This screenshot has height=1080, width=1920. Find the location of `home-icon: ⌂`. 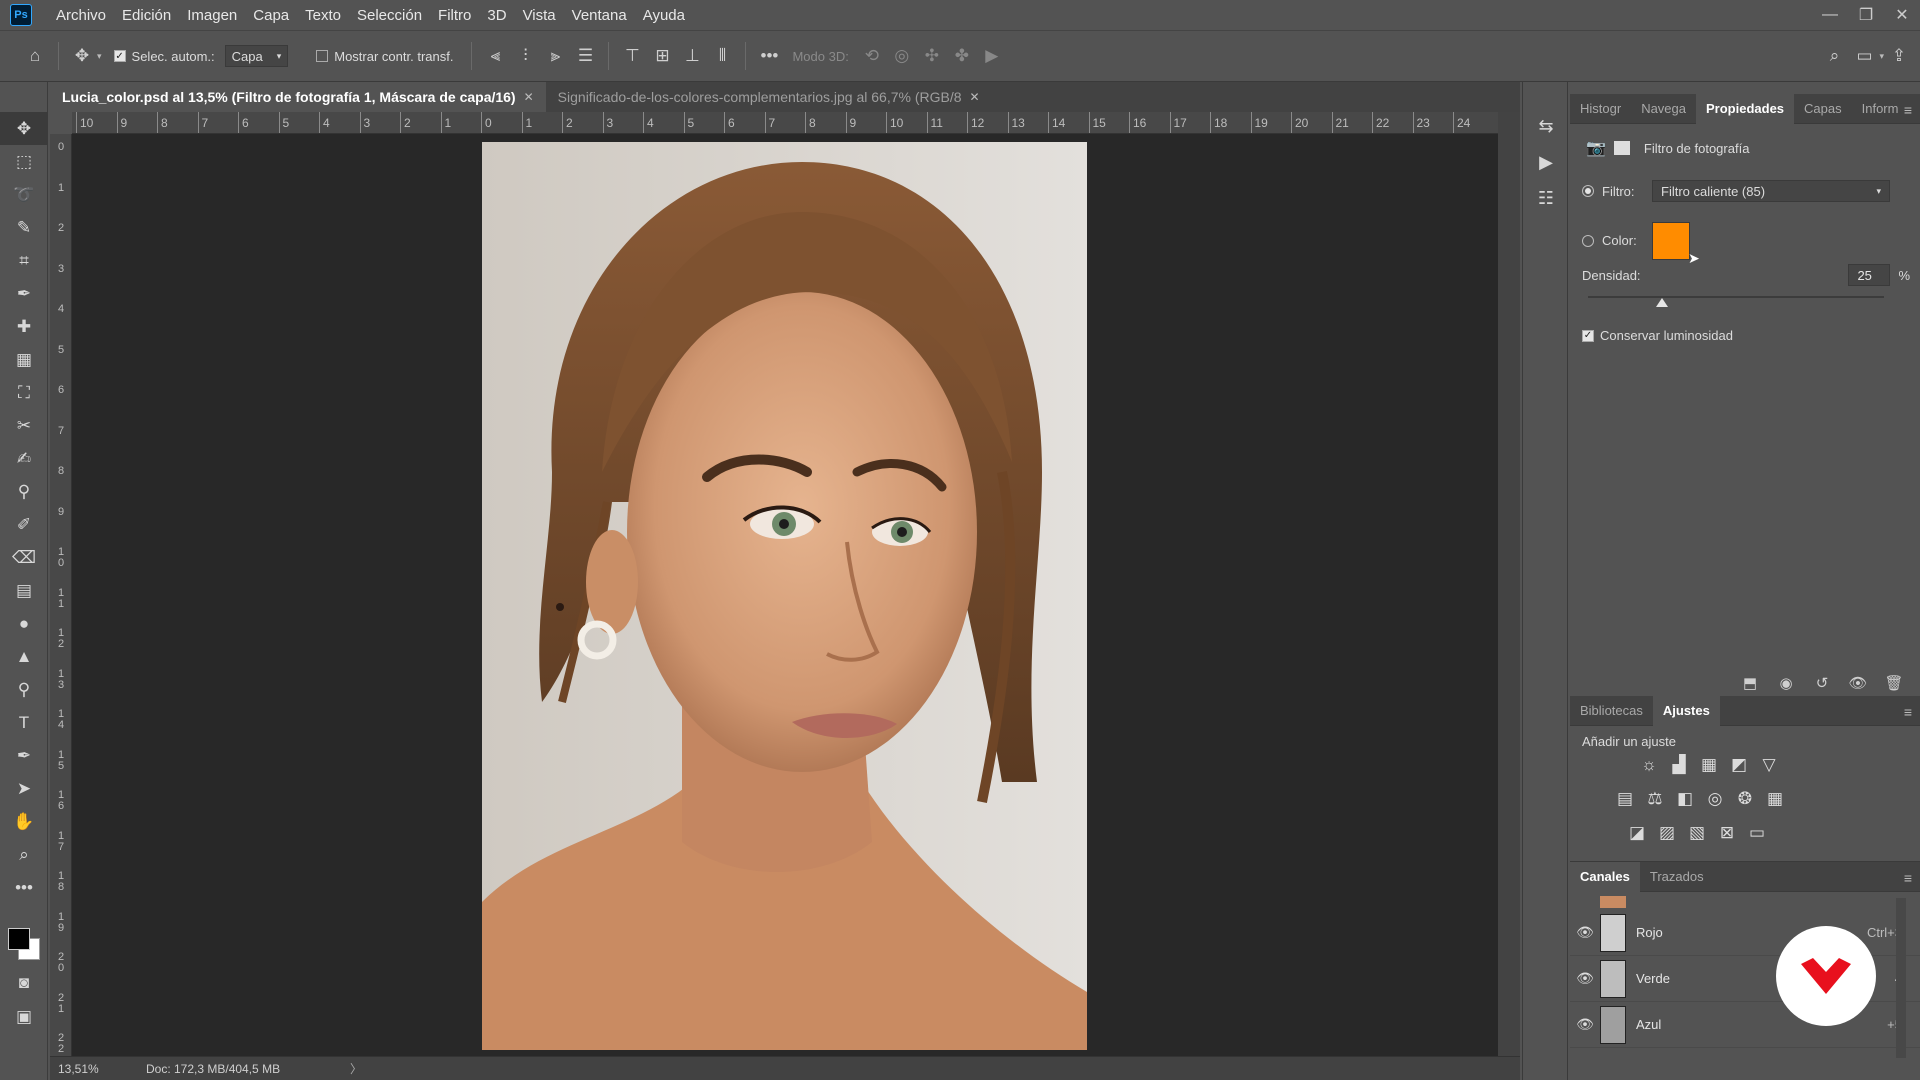

home-icon: ⌂ is located at coordinates (35, 56).